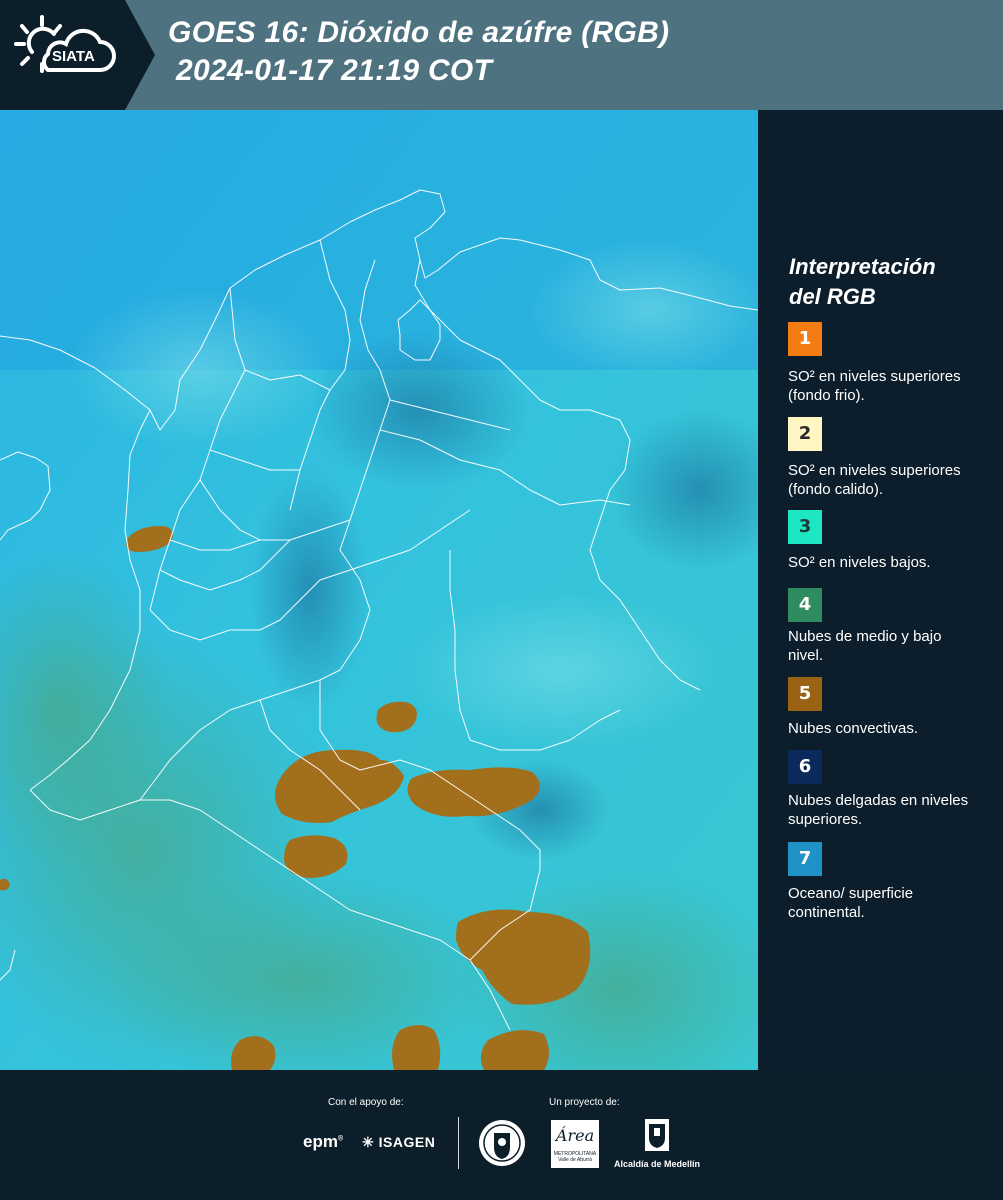  Describe the element at coordinates (419, 32) in the screenshot. I see `page-title: GOES 16: Dióxido de azúfre (RGB)` at that location.